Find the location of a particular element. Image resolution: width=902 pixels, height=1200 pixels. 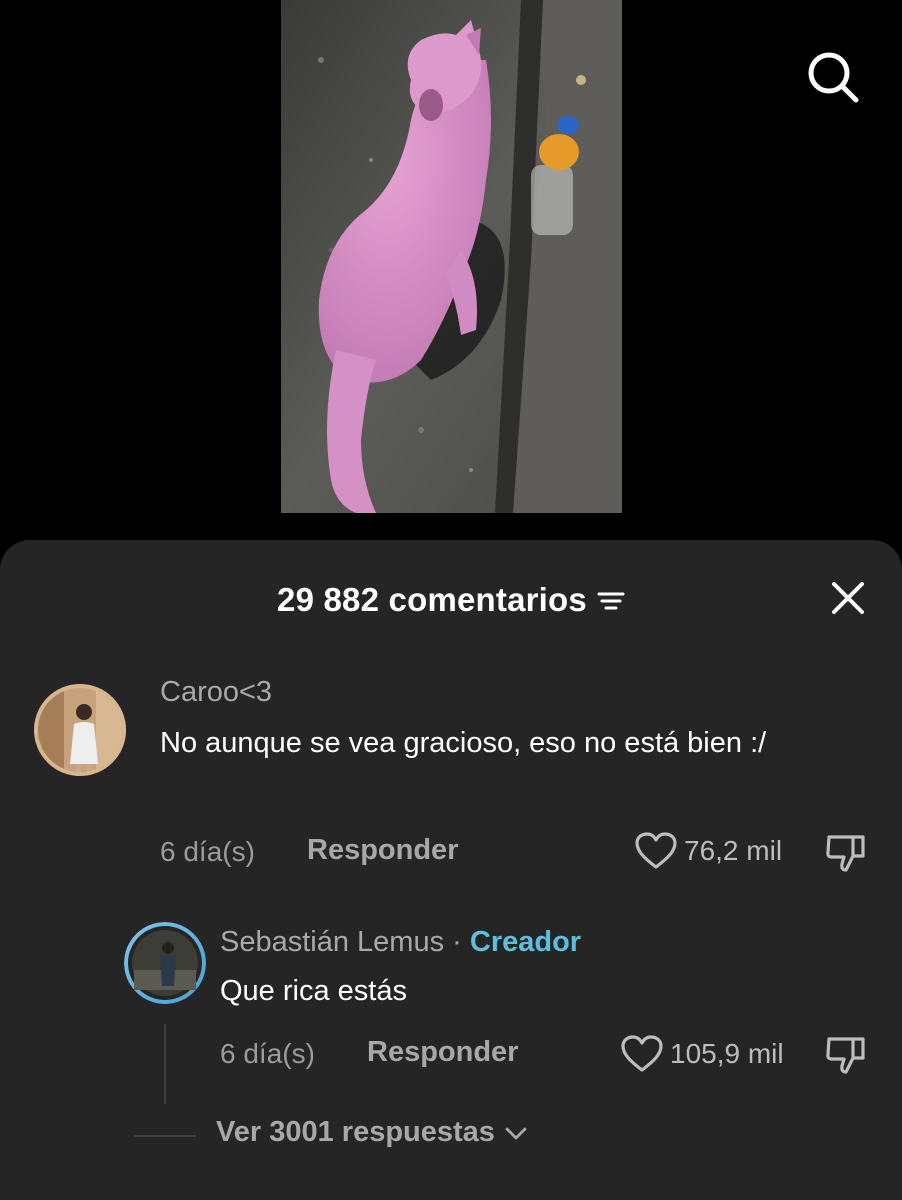

creator-avatar is located at coordinates (165, 963).